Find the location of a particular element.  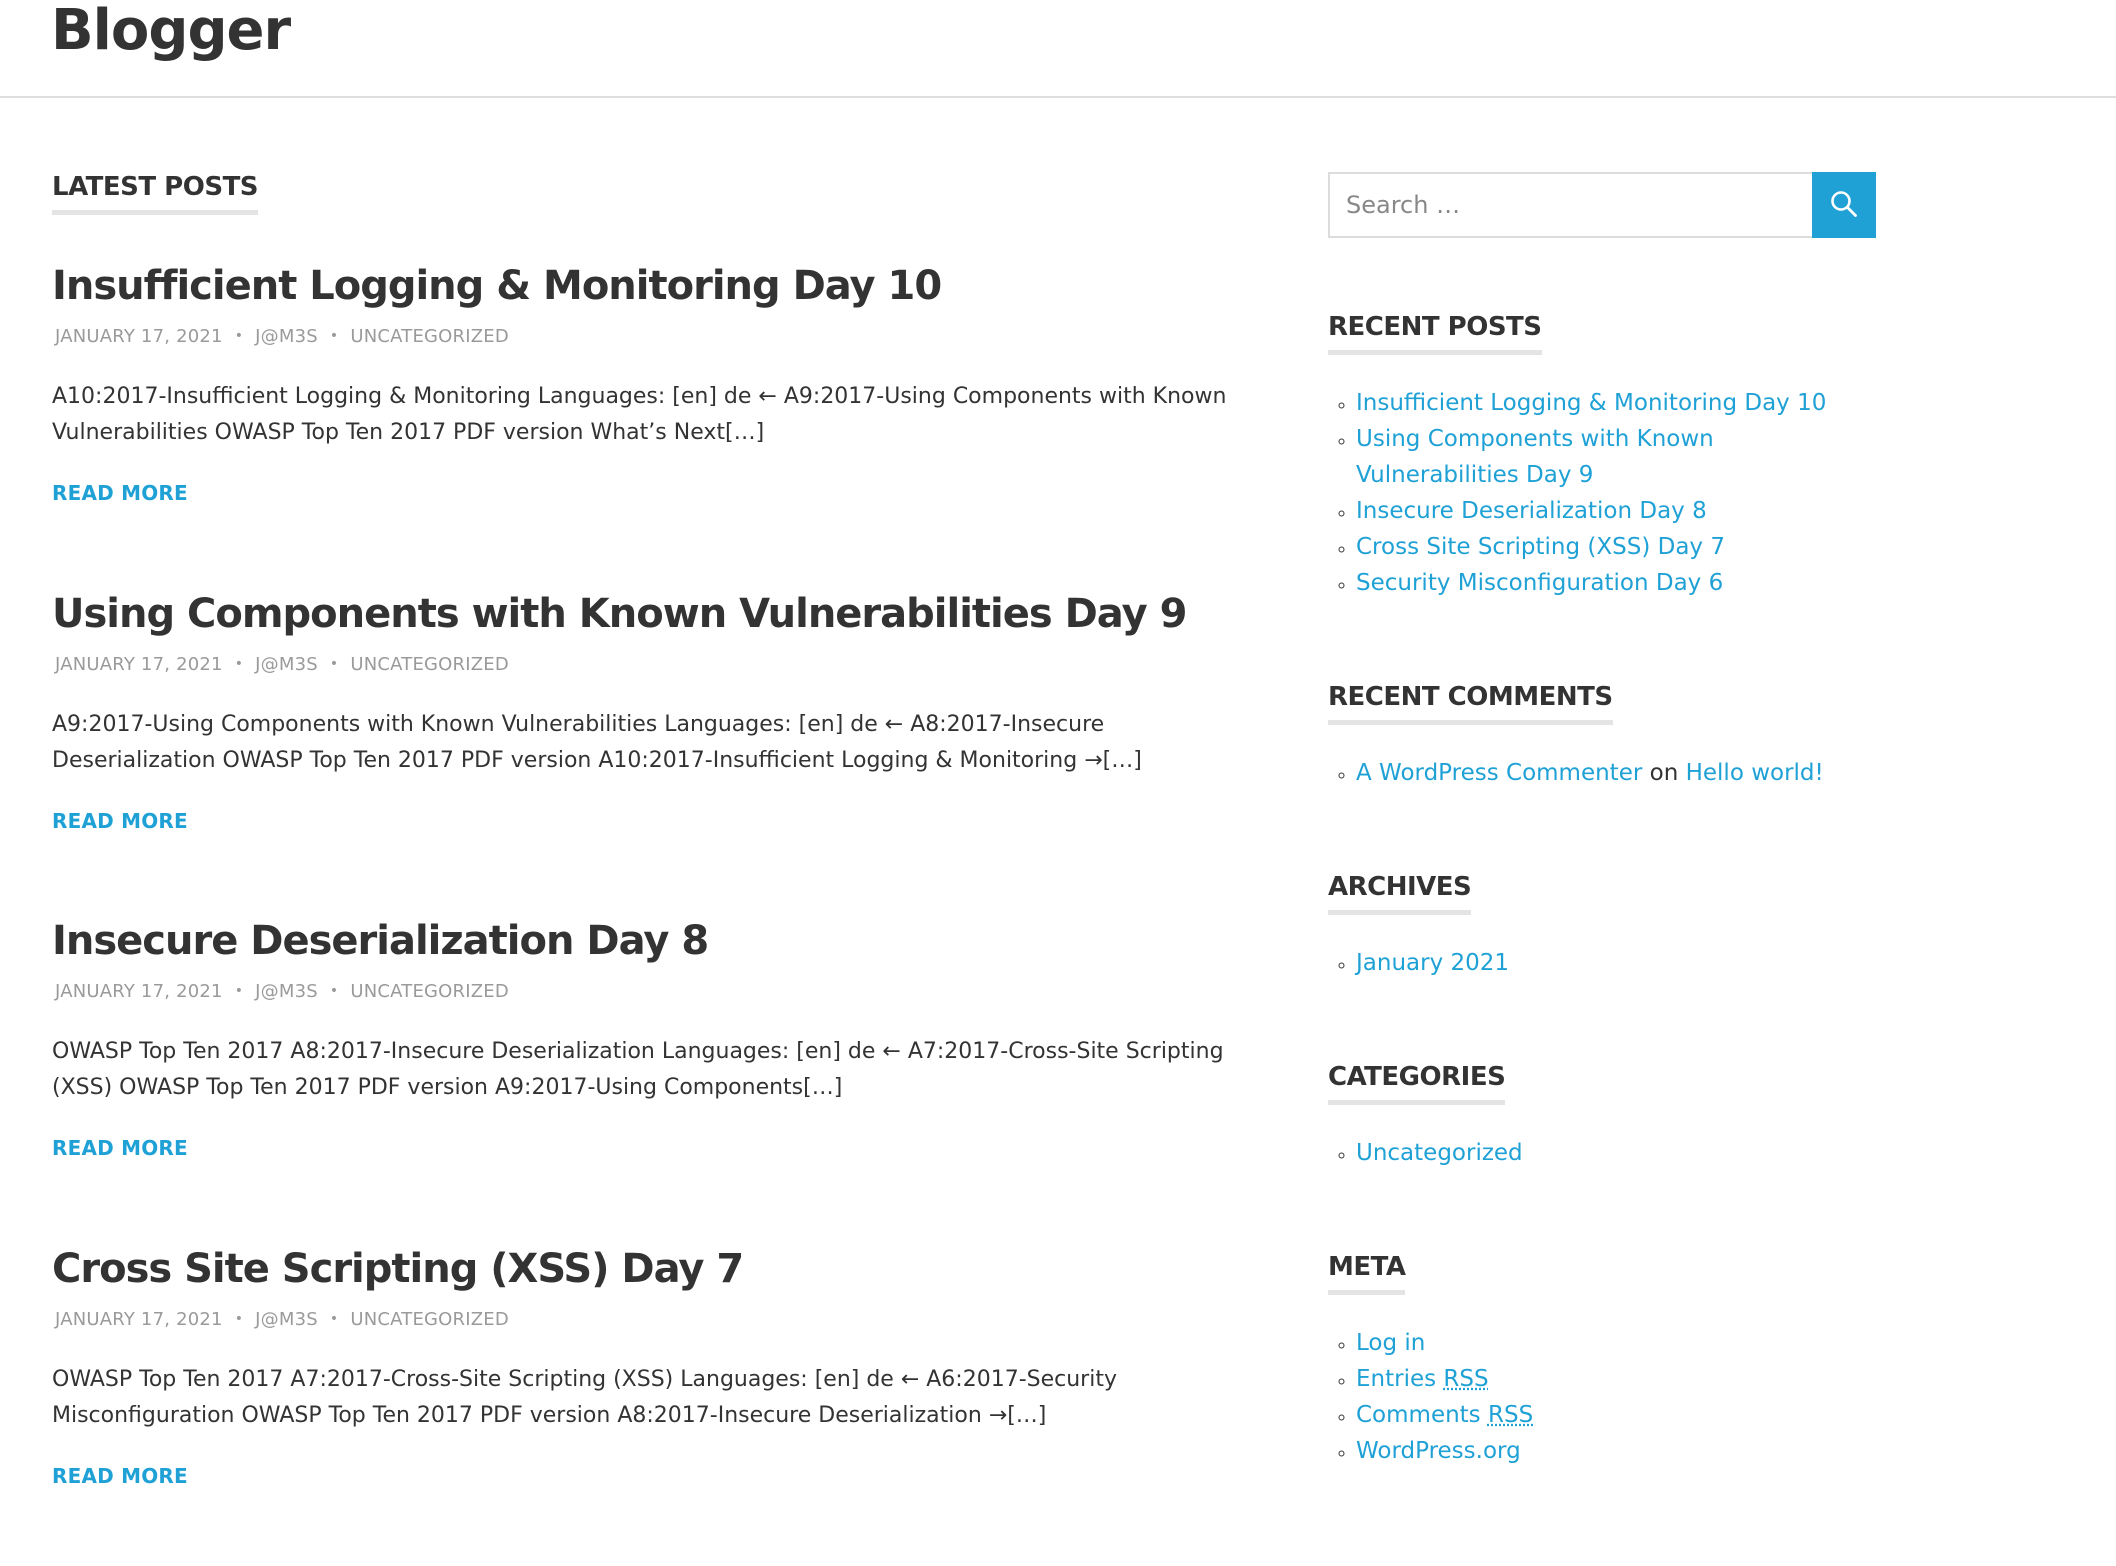

comments-label: Comments is located at coordinates (1418, 1415).